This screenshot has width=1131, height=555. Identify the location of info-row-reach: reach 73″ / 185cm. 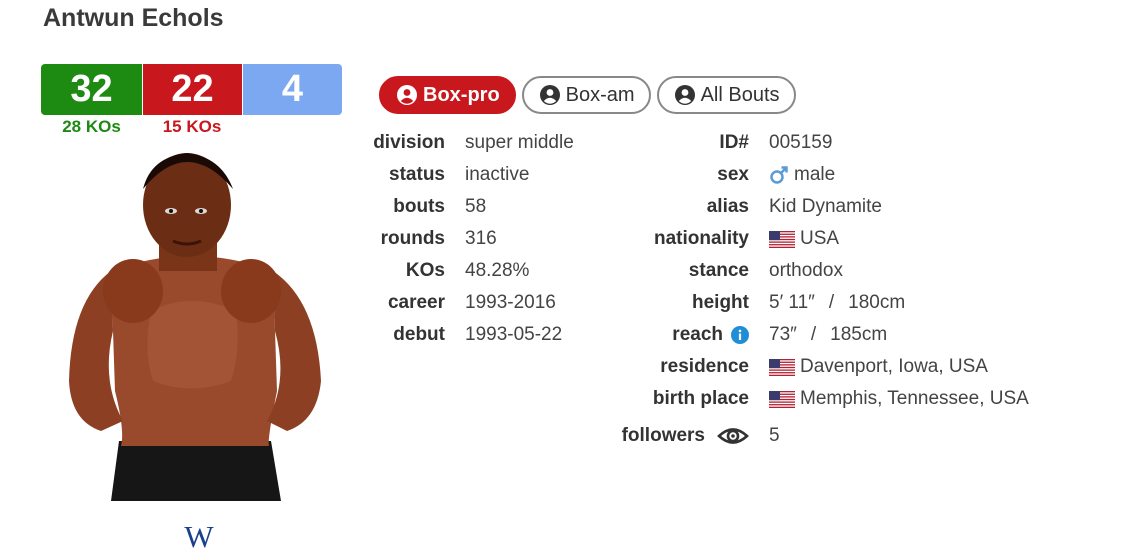
(814, 335).